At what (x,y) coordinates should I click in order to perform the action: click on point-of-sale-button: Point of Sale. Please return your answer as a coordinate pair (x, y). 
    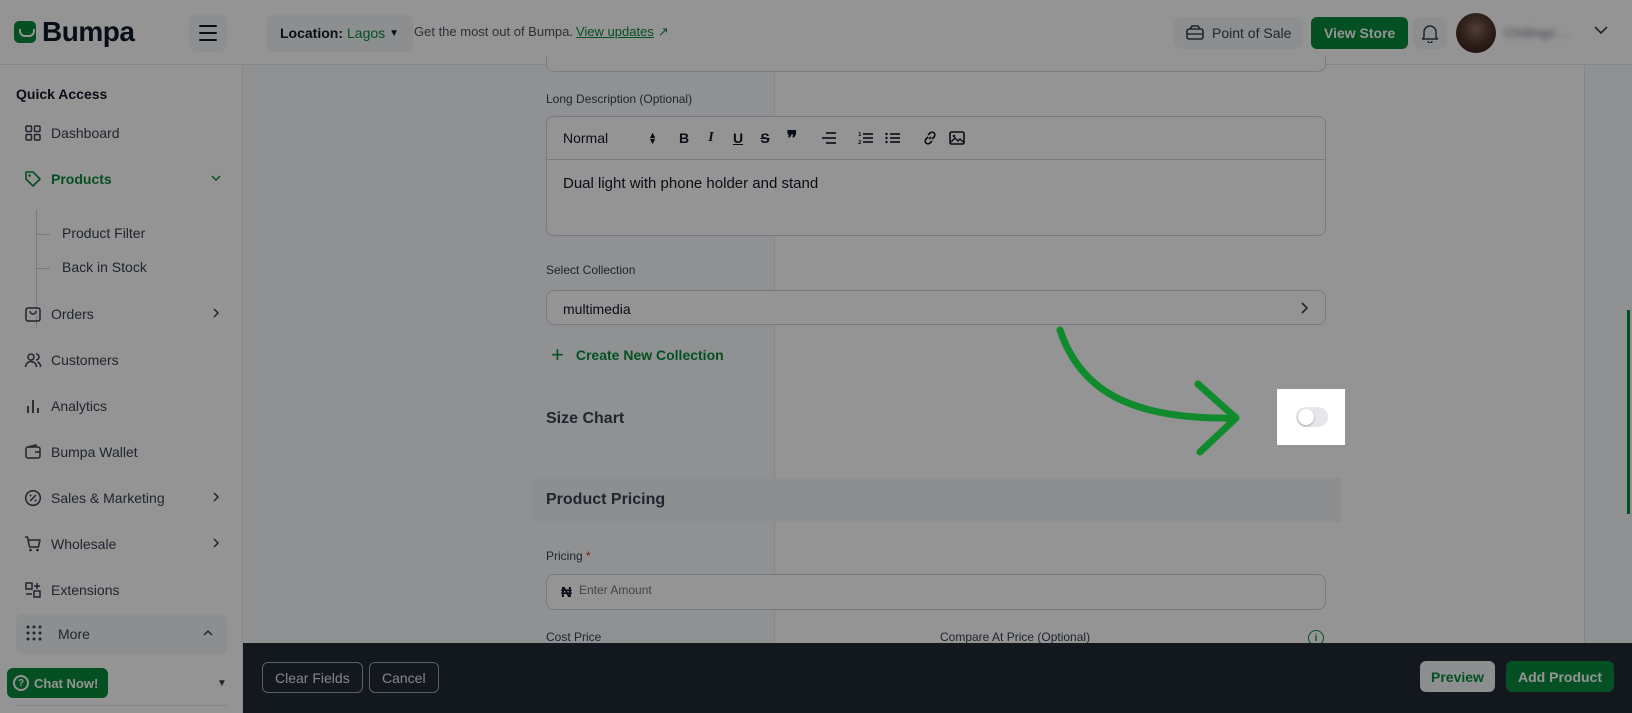
    Looking at the image, I should click on (1239, 33).